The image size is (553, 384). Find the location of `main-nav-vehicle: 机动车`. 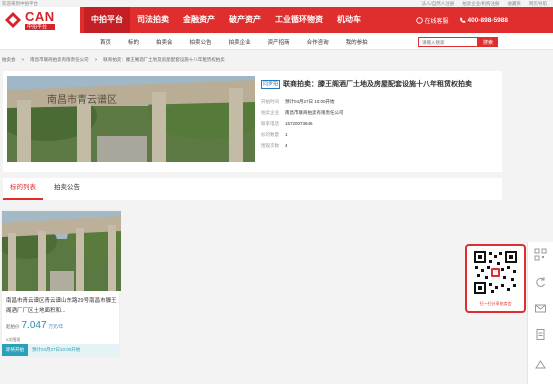

main-nav-vehicle: 机动车 is located at coordinates (349, 20).